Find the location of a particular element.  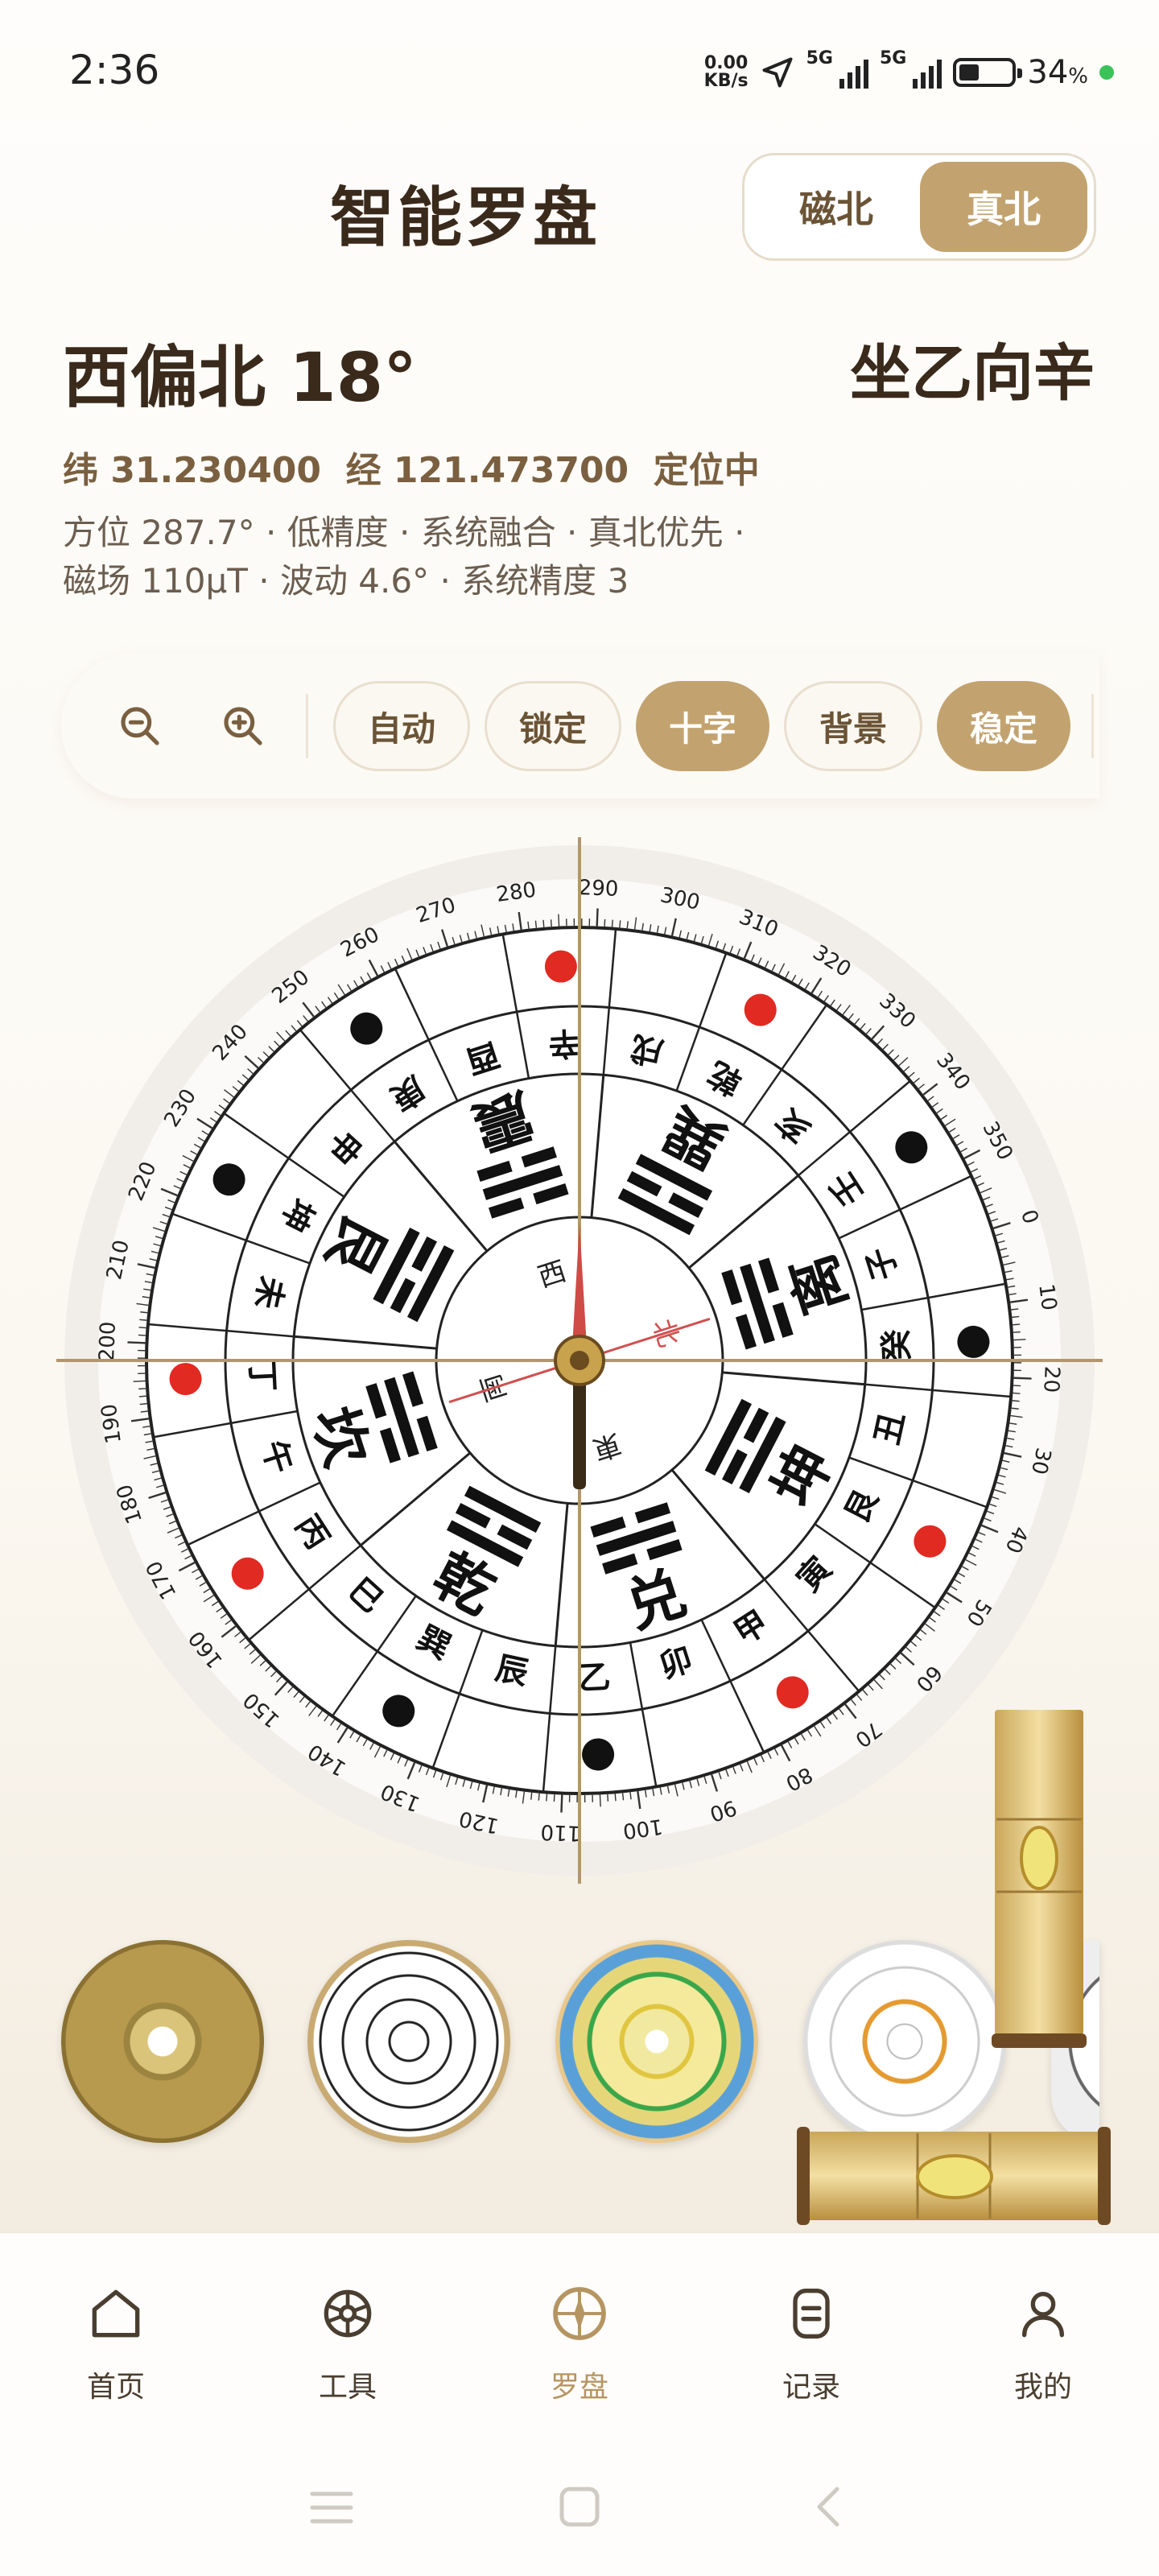

nav-home-label: 首页 is located at coordinates (115, 2387).